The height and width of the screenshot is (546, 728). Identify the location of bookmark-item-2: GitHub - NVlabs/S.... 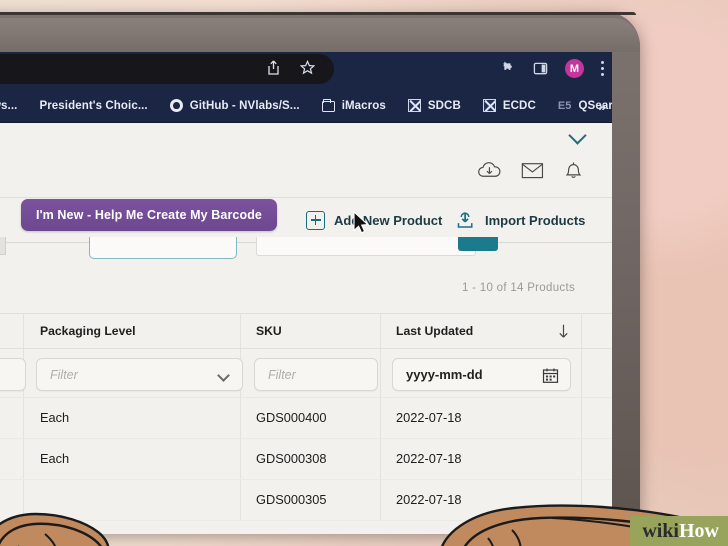
(235, 106).